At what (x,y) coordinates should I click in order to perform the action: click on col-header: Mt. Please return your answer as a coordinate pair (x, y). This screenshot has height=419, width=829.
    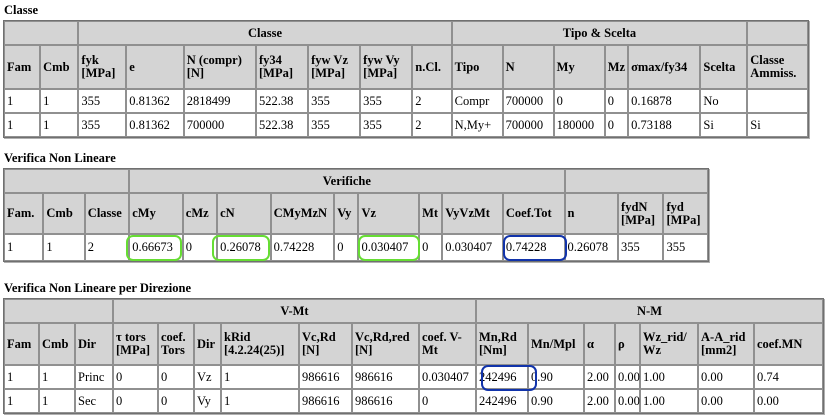
    Looking at the image, I should click on (431, 213).